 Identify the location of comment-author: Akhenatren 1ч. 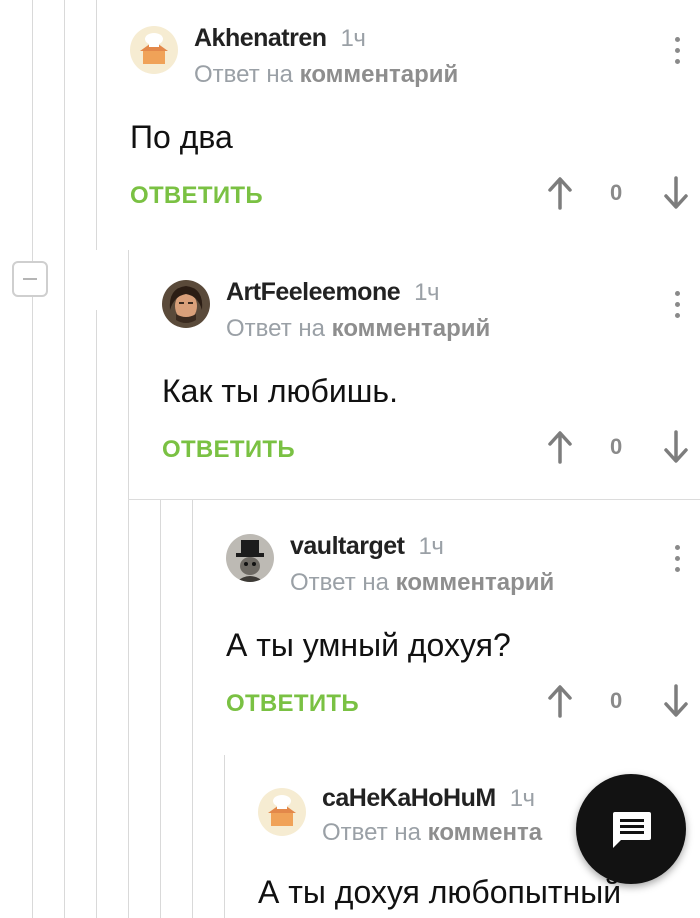
(280, 38).